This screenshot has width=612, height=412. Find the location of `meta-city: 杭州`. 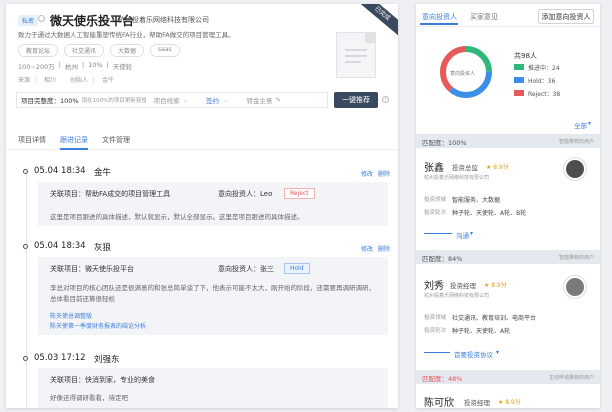

meta-city: 杭州 is located at coordinates (71, 67).